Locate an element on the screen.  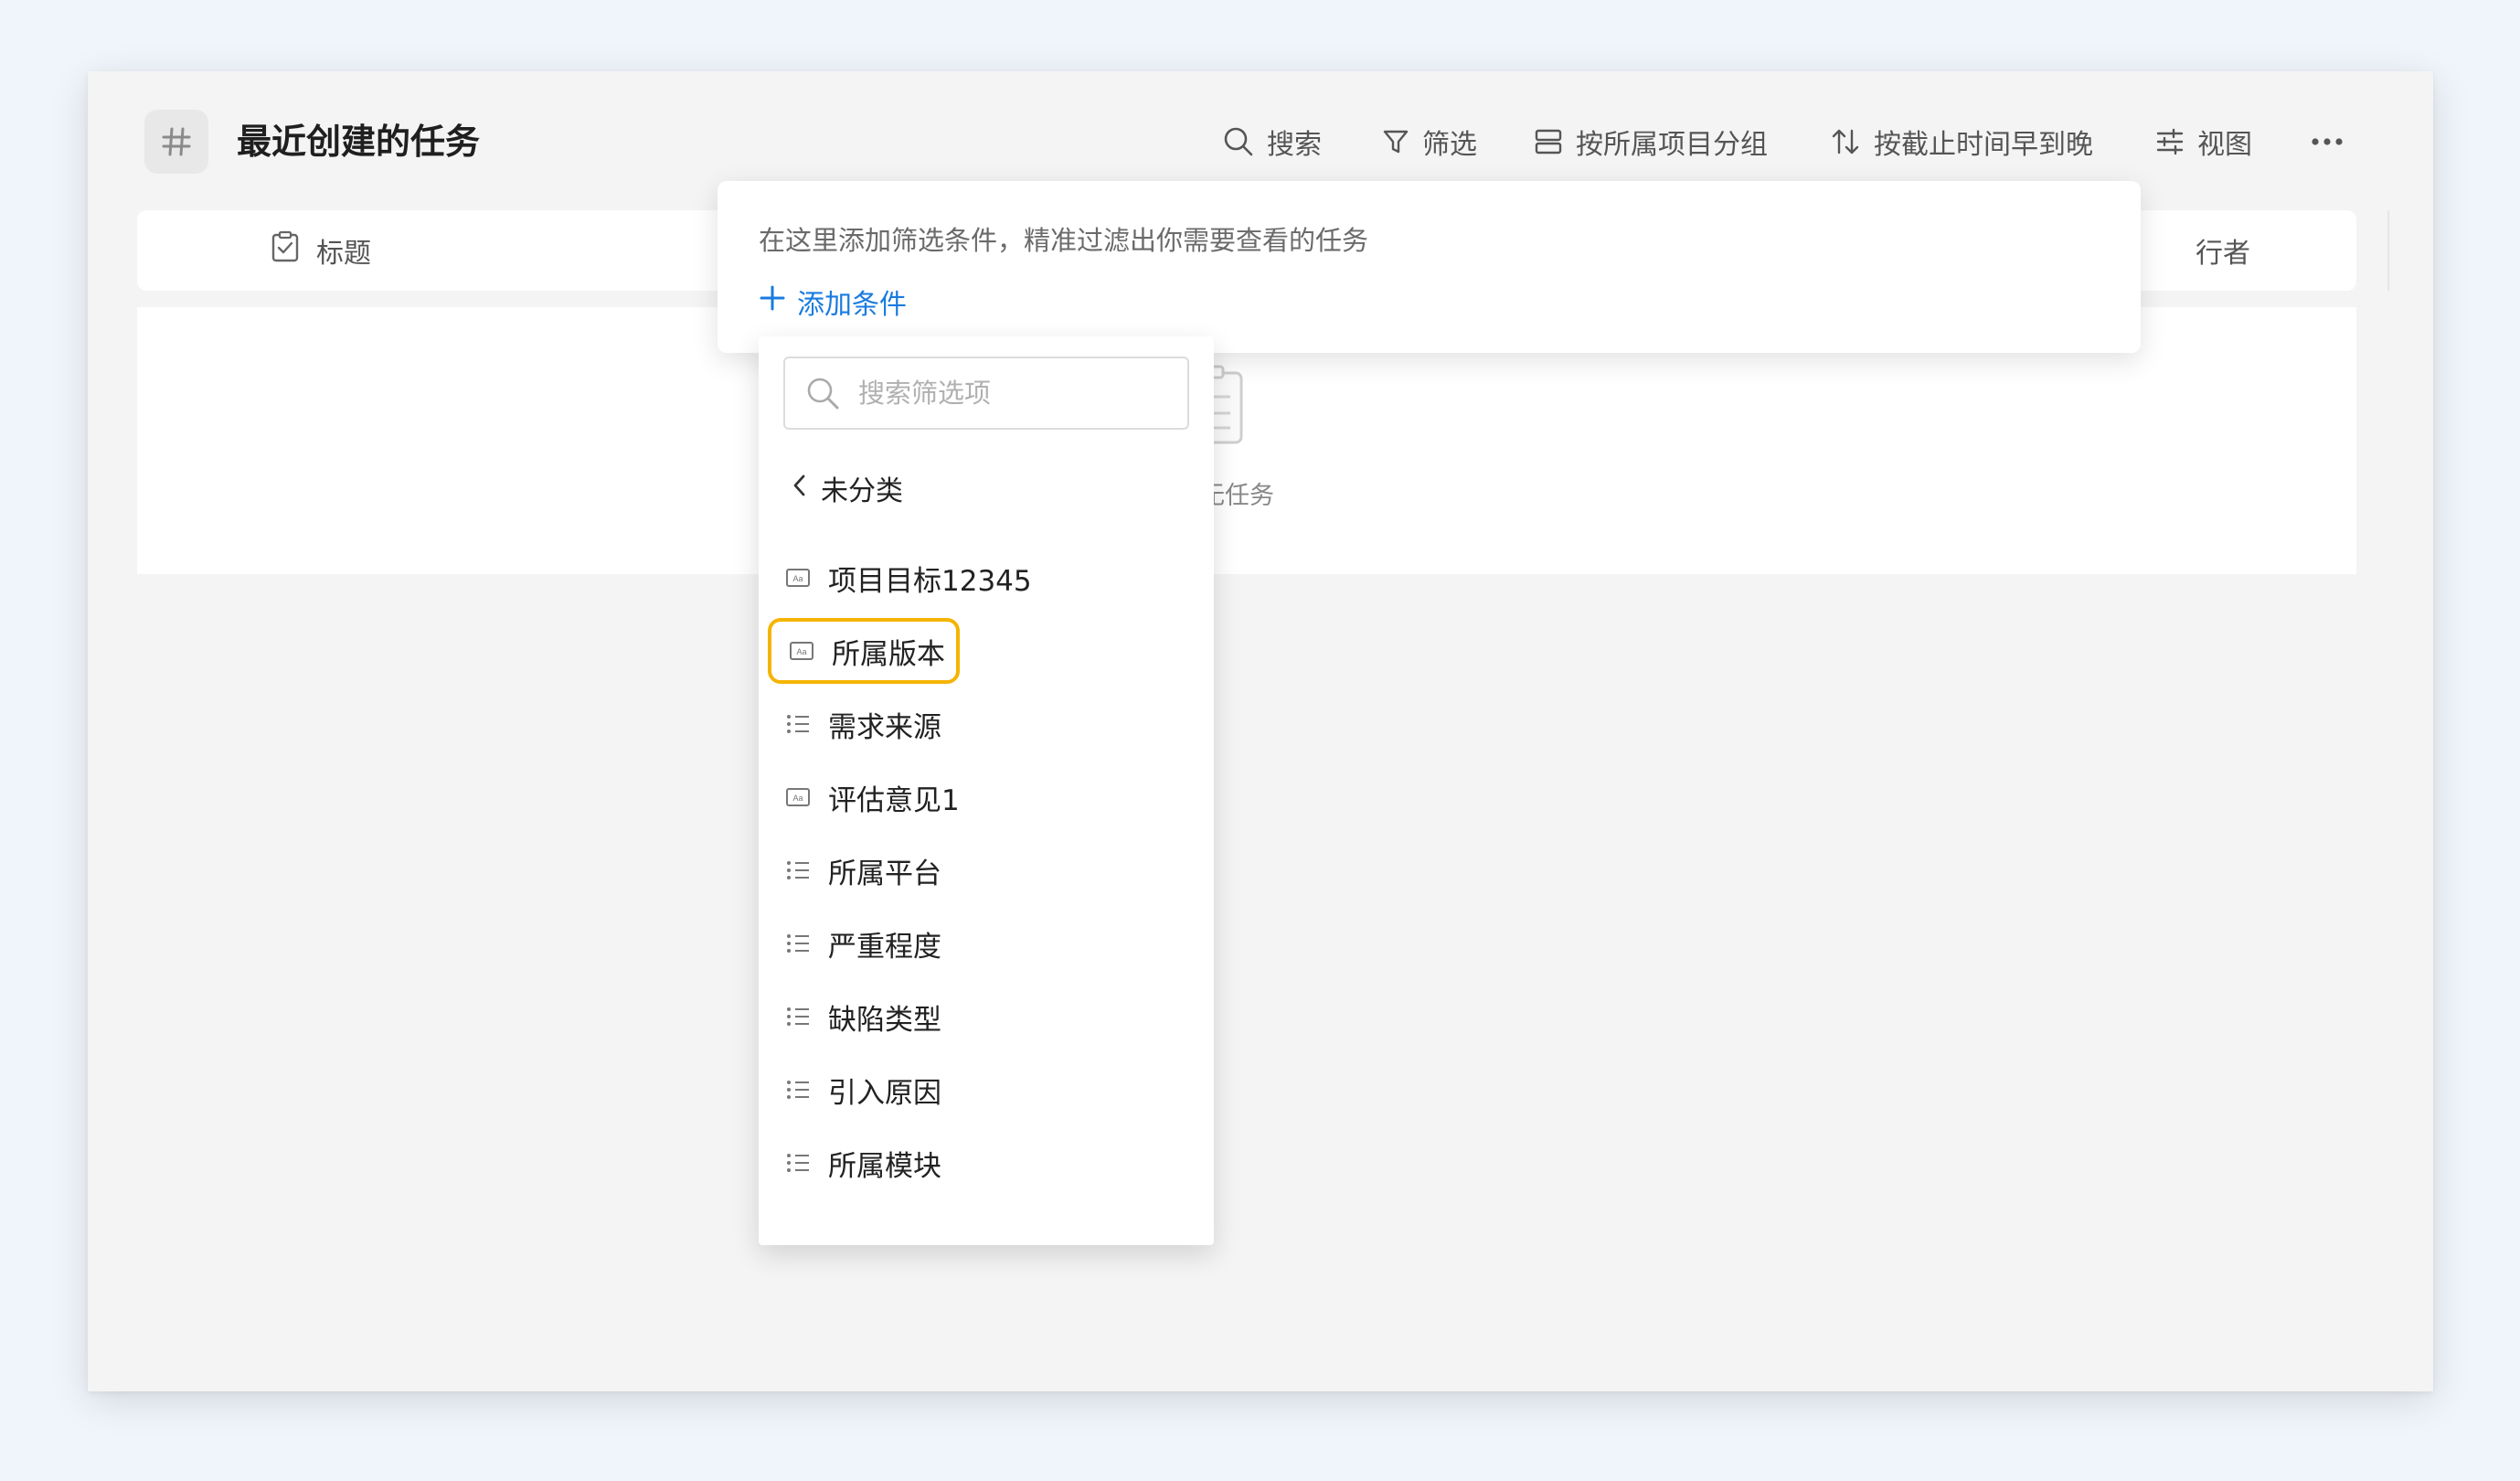
field-search-input is located at coordinates (1012, 393).